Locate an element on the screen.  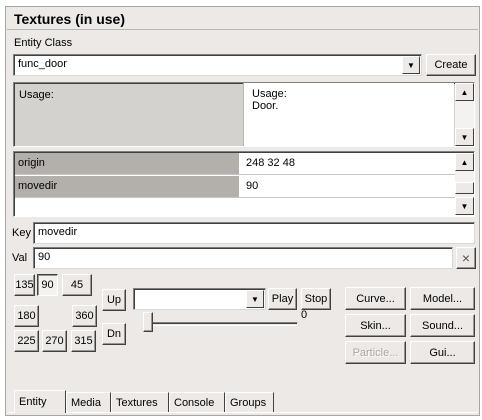
angle-270-button: 270 is located at coordinates (54, 341).